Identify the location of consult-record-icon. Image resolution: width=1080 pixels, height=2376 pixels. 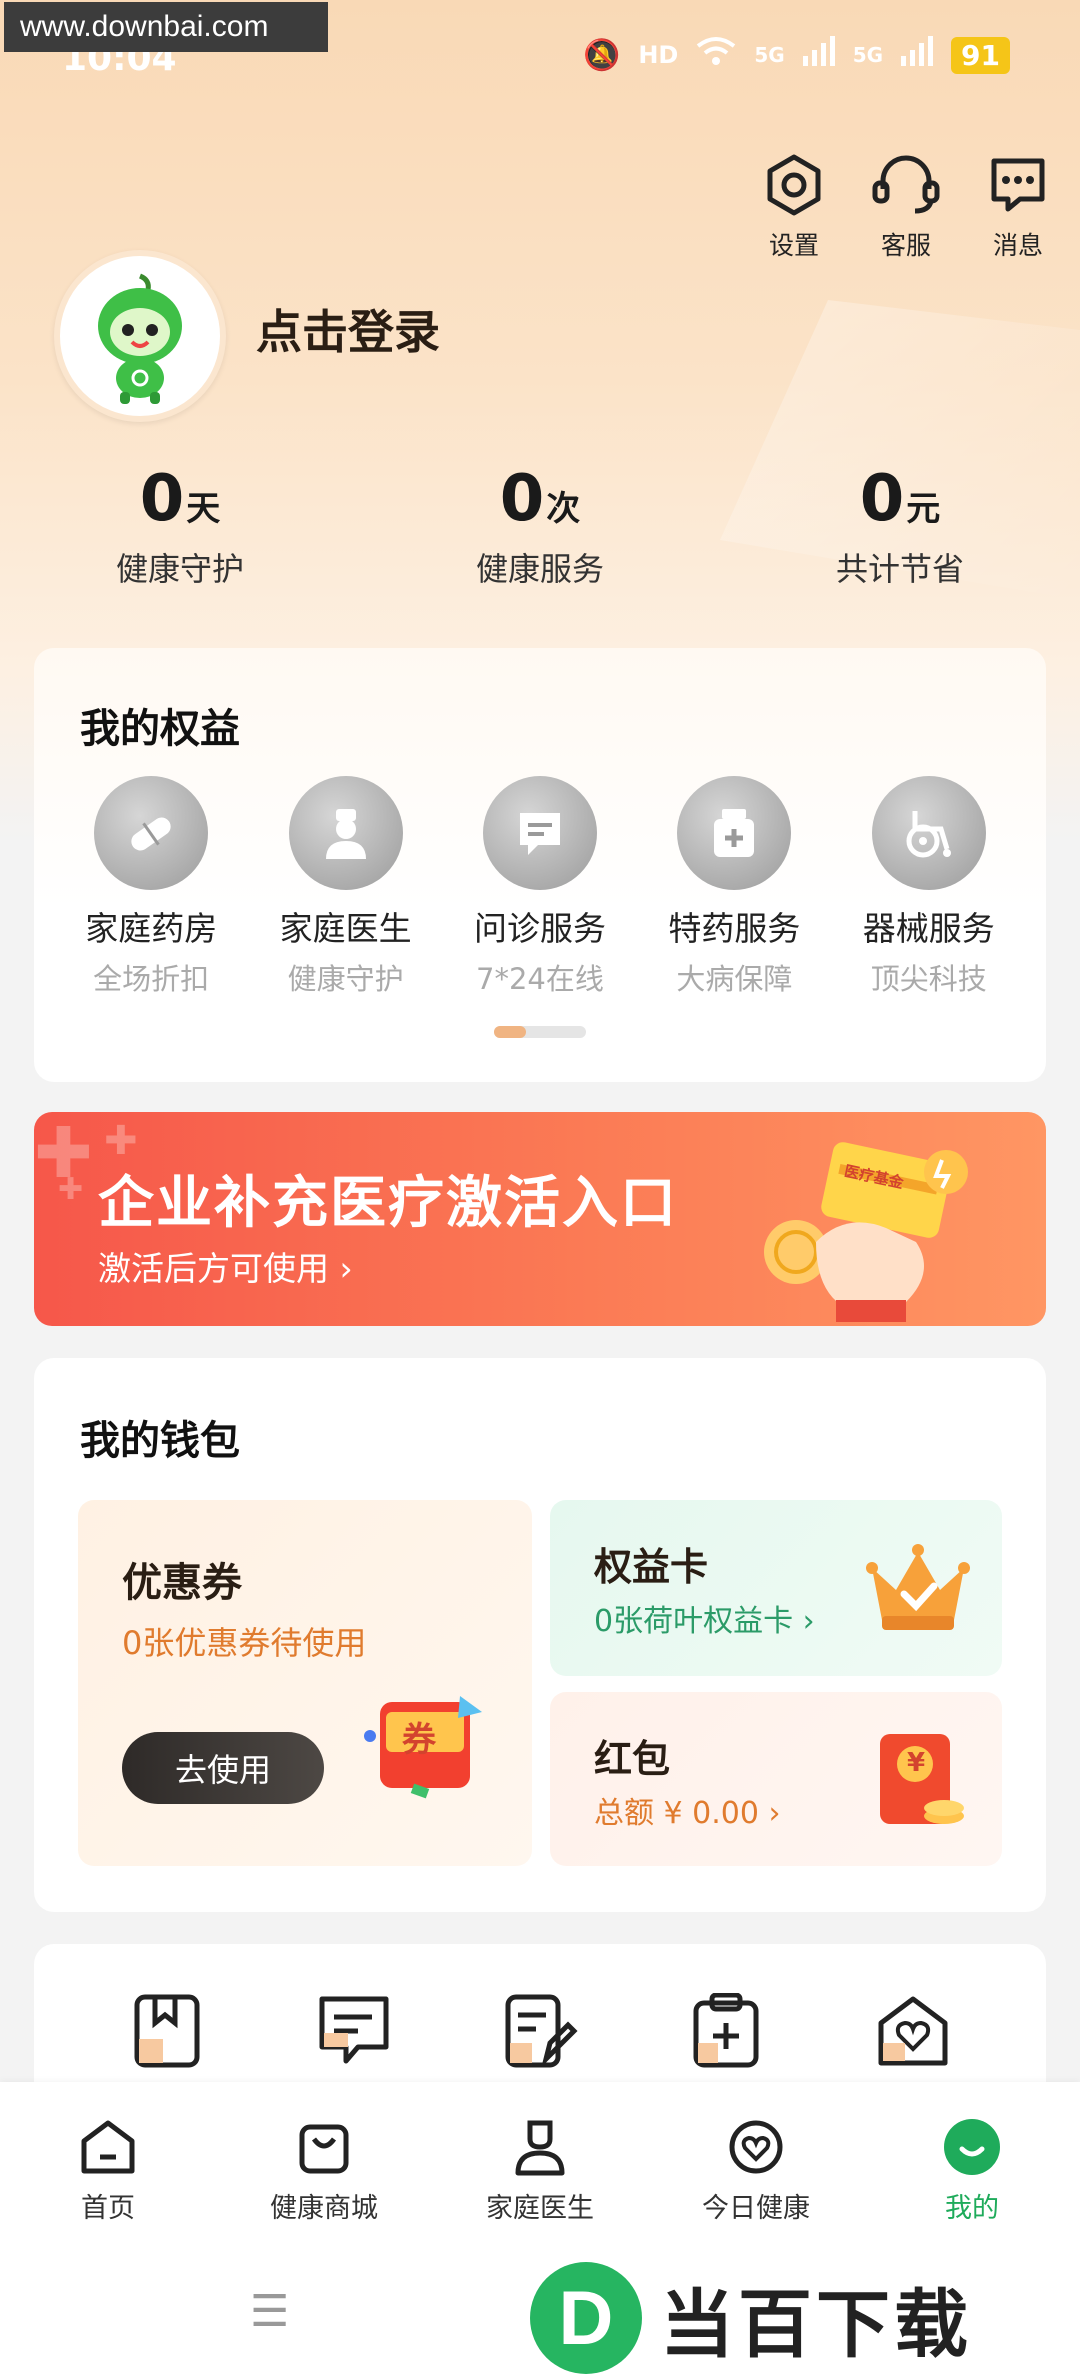
(354, 2031).